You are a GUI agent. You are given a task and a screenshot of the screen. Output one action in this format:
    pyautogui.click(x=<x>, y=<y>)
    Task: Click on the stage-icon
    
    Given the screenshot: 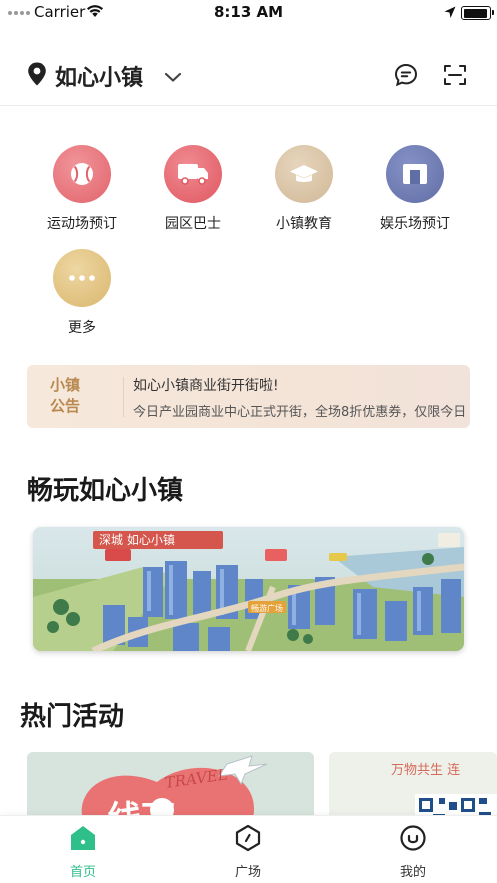 What is the action you would take?
    pyautogui.click(x=415, y=174)
    